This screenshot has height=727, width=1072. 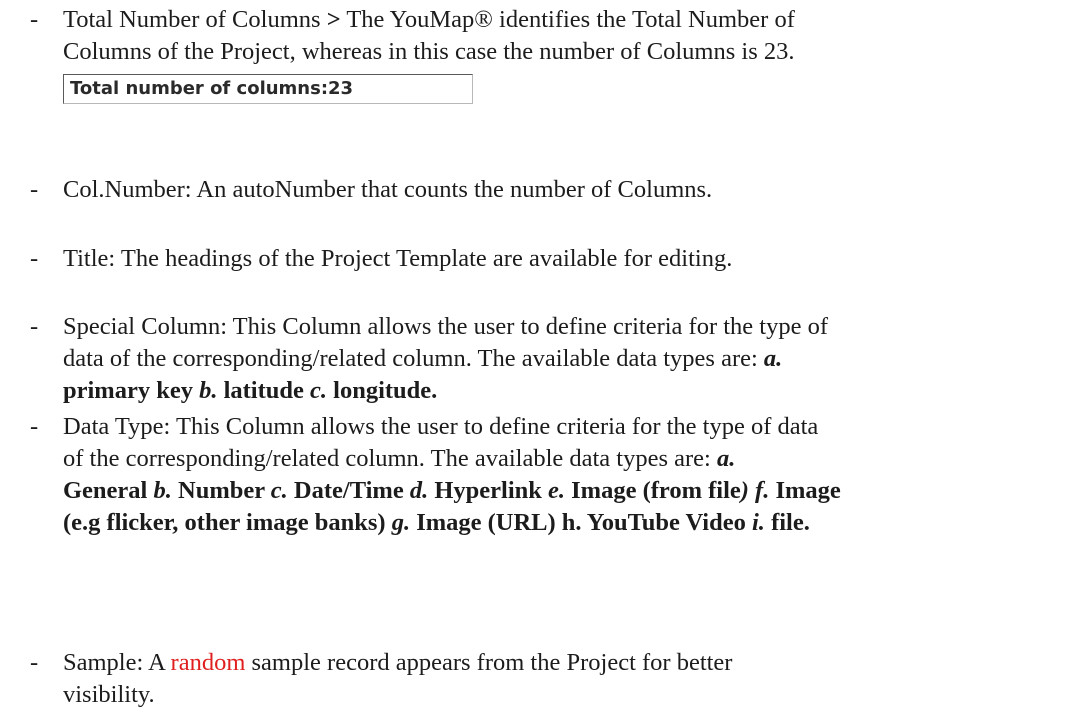 I want to click on option-letter: g., so click(x=401, y=522).